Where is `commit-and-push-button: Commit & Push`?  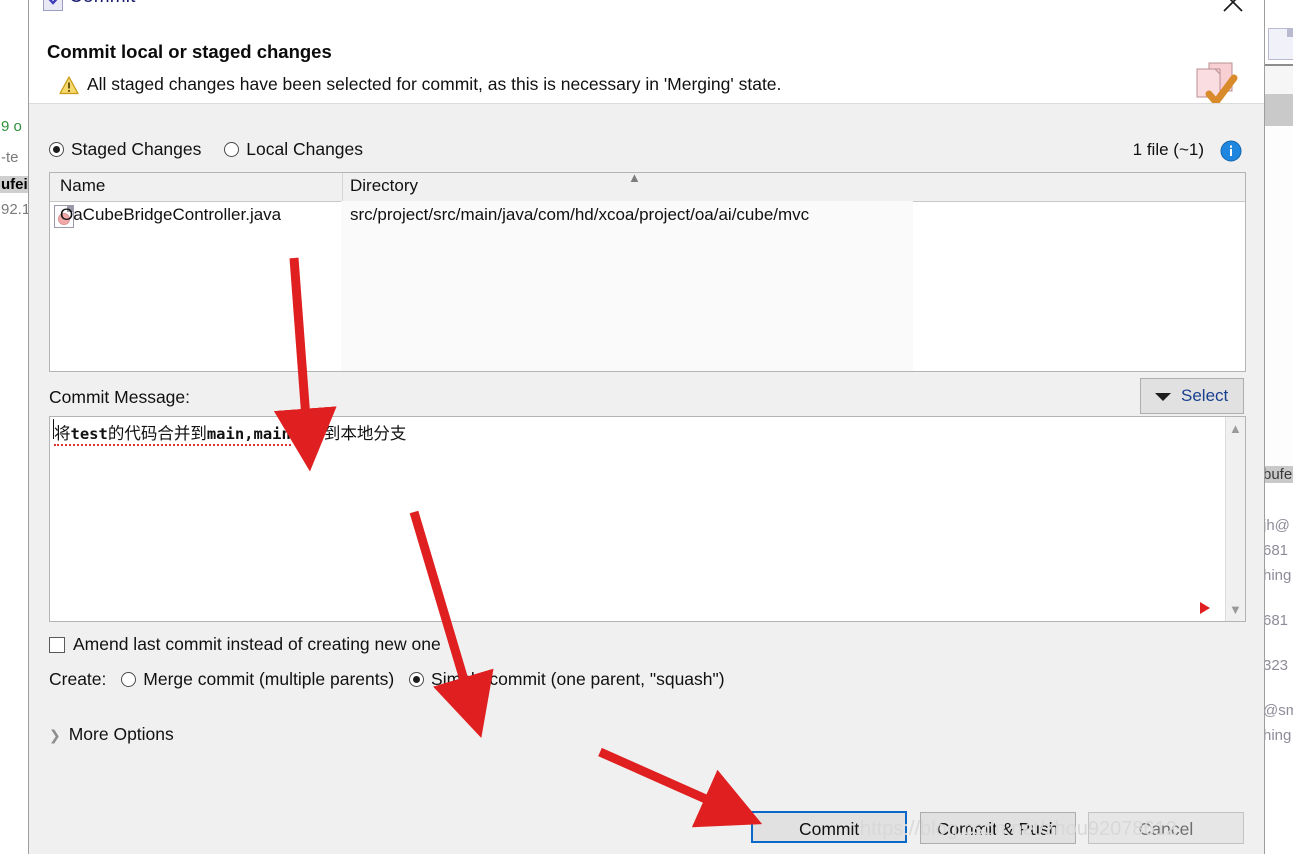
commit-and-push-button: Commit & Push is located at coordinates (997, 828).